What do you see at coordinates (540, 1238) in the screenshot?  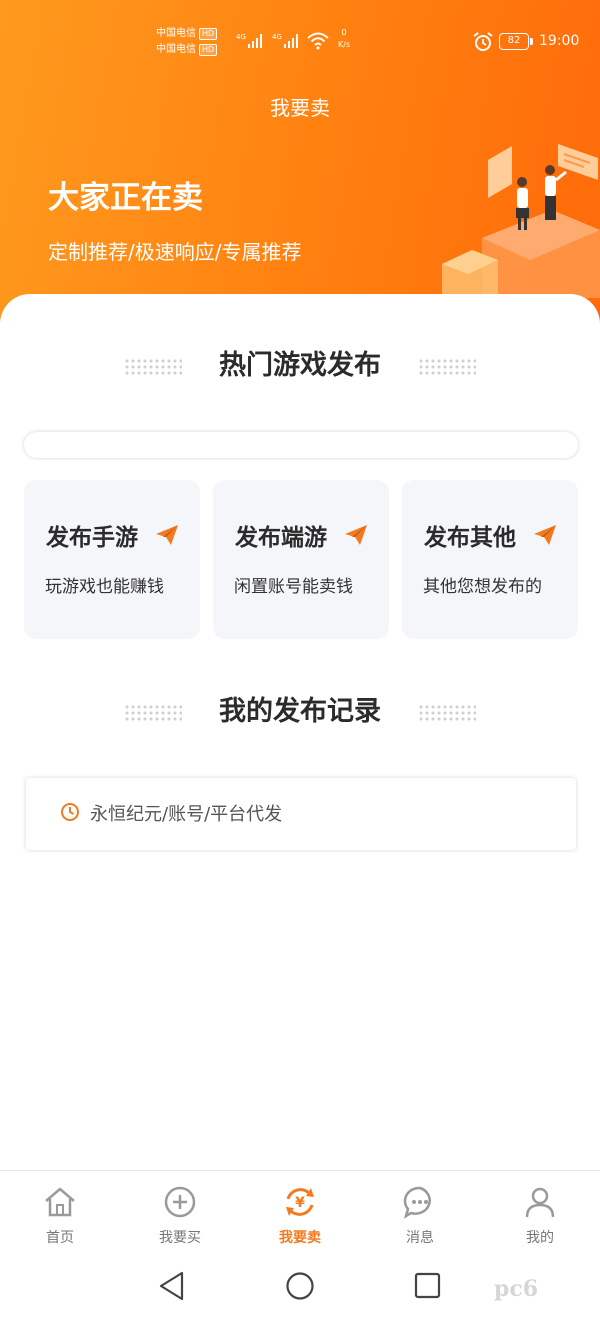 I see `nav-label: 我的` at bounding box center [540, 1238].